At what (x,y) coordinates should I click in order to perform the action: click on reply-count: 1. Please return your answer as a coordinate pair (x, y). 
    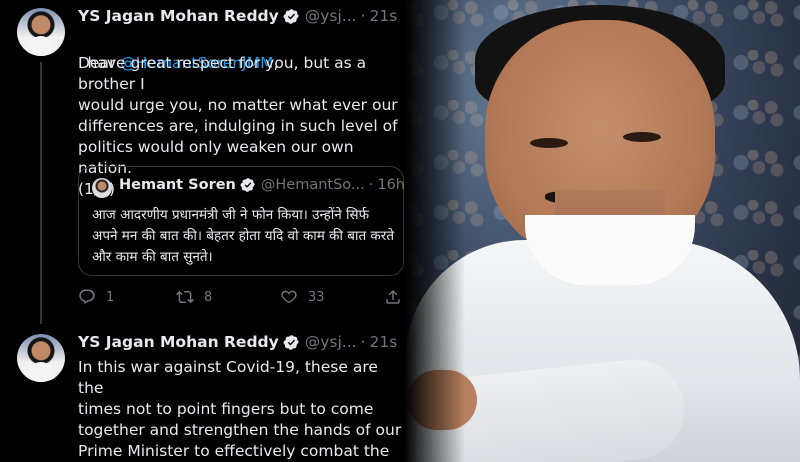
    Looking at the image, I should click on (110, 297).